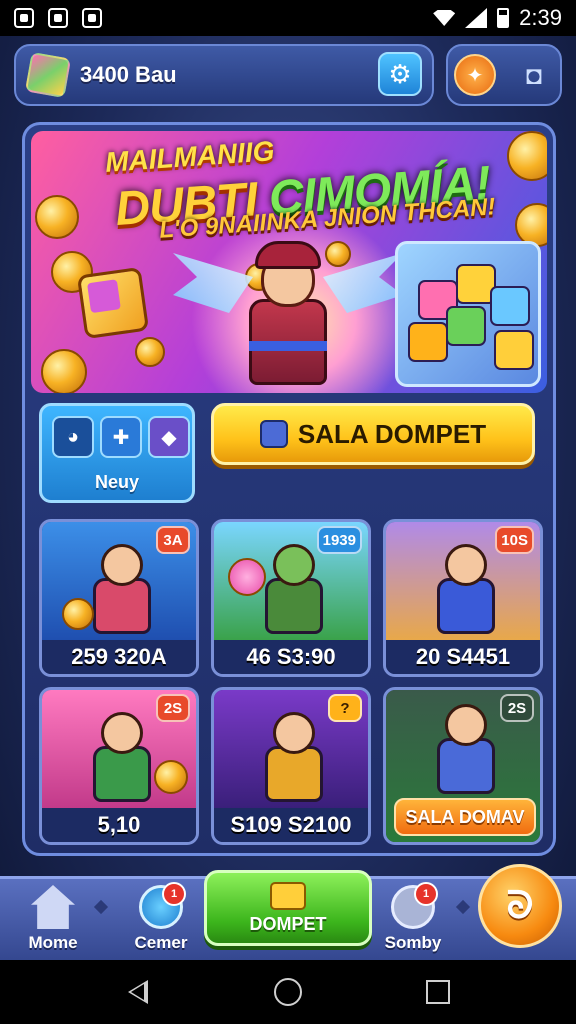 The height and width of the screenshot is (1024, 576). I want to click on shop-tile: 2S 5,10, so click(119, 766).